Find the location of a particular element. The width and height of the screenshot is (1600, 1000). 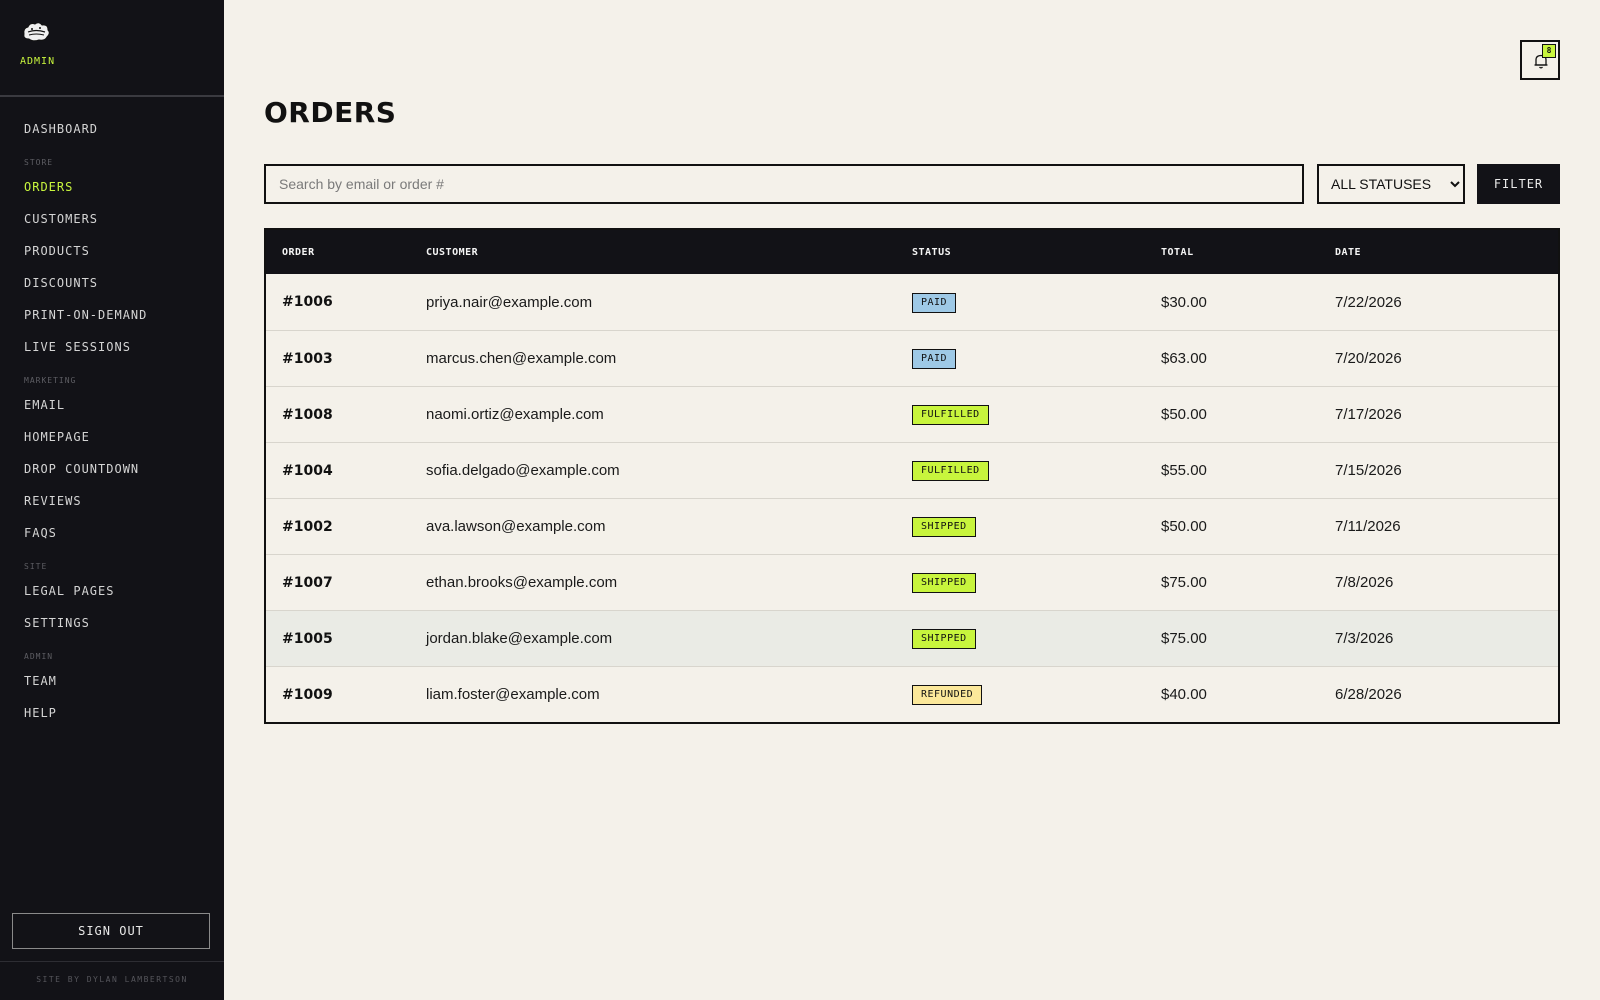

sidebar-item-dashboard: DASHBOARD is located at coordinates (112, 129).